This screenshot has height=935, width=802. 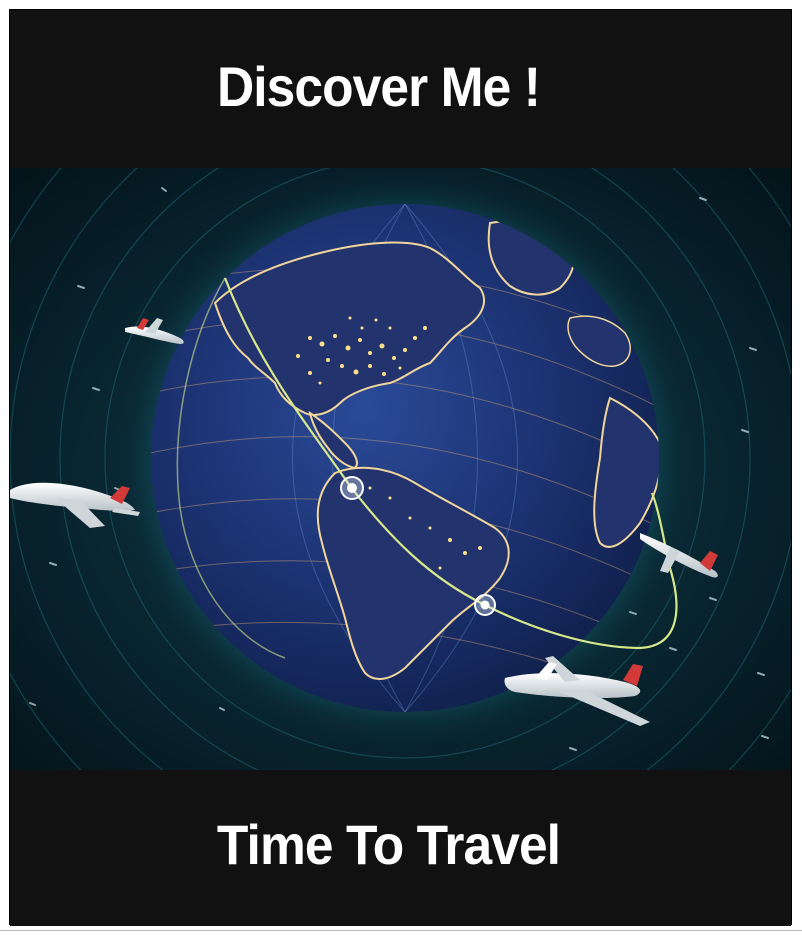 What do you see at coordinates (388, 844) in the screenshot?
I see `poster-subtitle: Time To Travel` at bounding box center [388, 844].